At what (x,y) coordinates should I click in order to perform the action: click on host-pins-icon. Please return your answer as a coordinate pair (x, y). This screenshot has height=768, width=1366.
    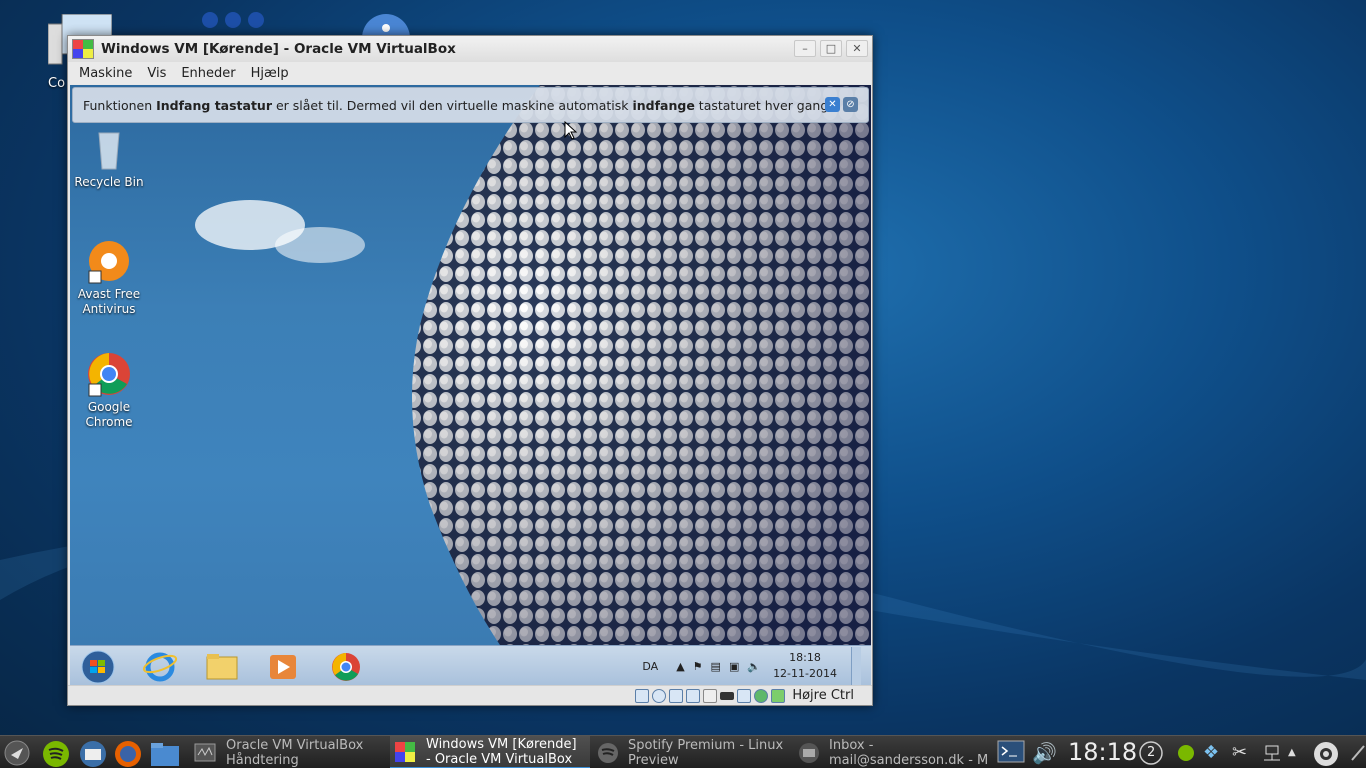
    Looking at the image, I should click on (235, 24).